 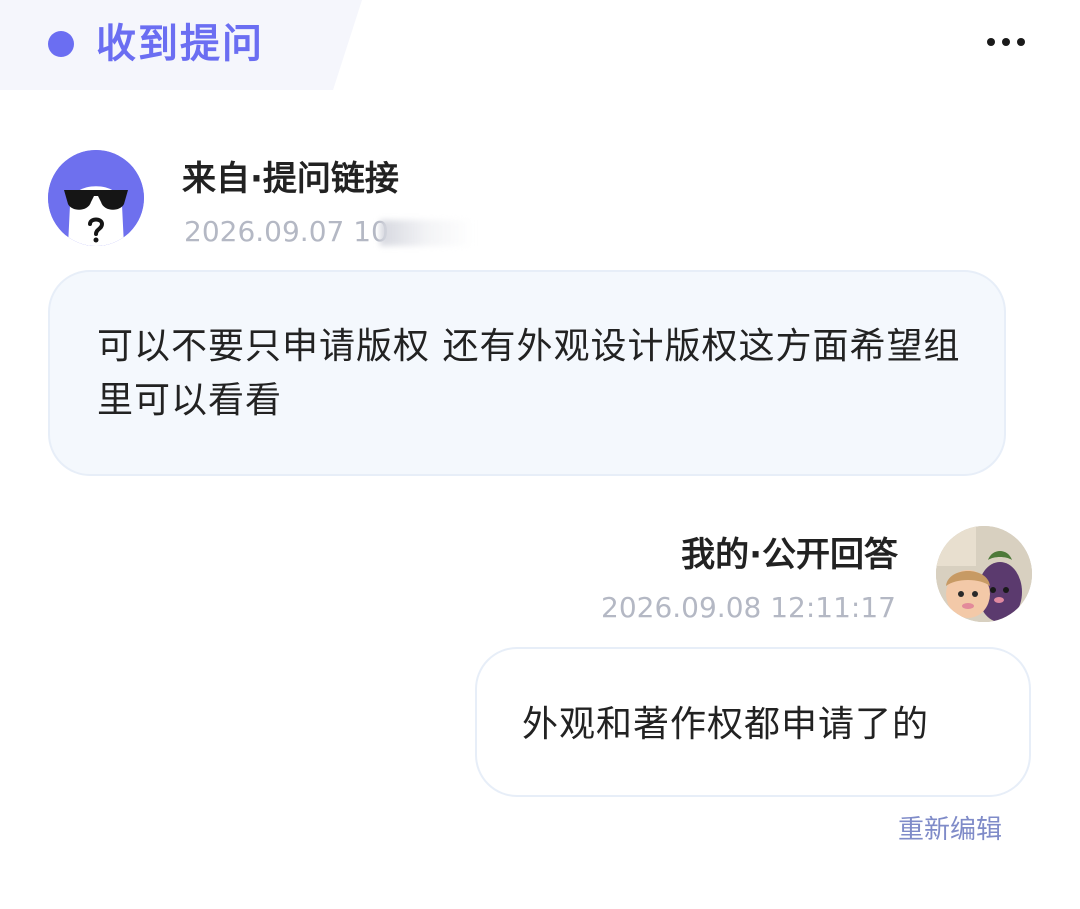 I want to click on answer-text: 外观和著作权都申请了的, so click(x=726, y=724).